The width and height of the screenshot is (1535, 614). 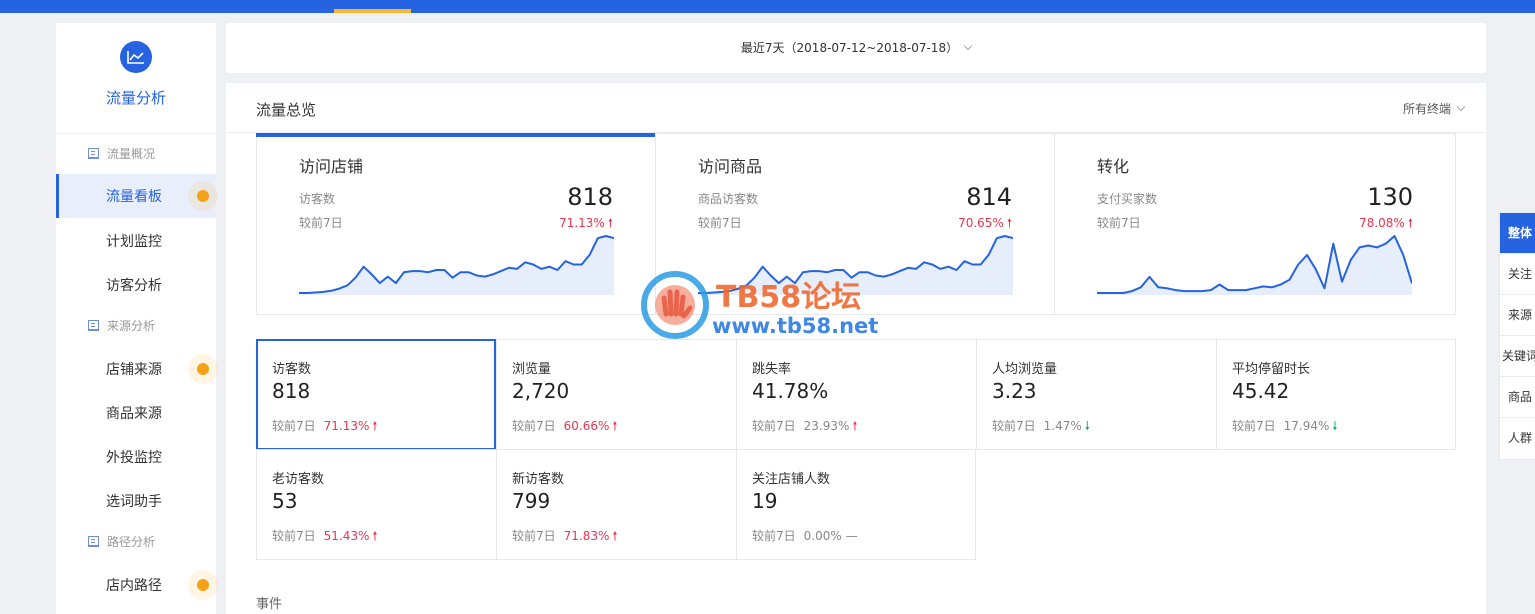 I want to click on sidebar-group-label: 路径分析, so click(x=131, y=541).